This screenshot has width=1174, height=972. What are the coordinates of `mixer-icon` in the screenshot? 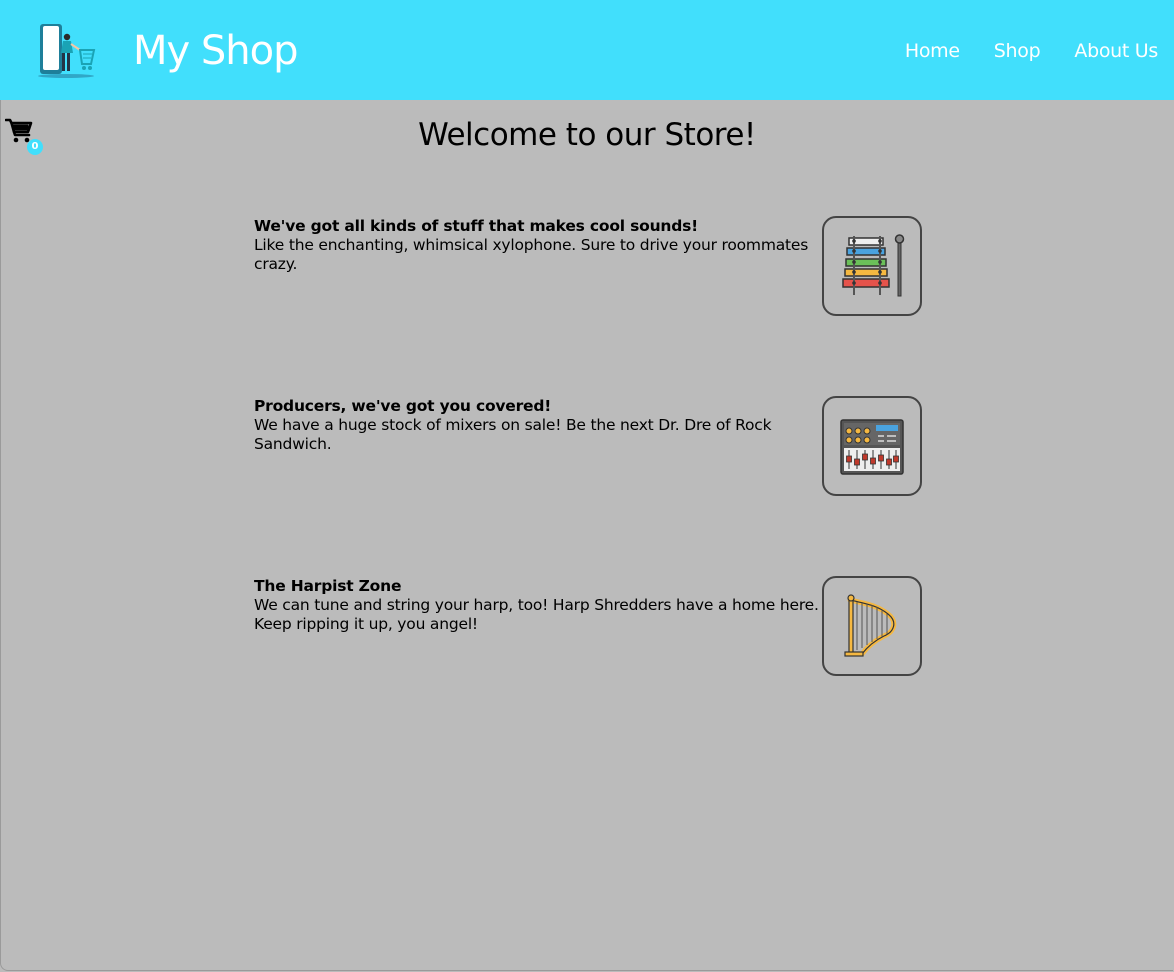 It's located at (872, 446).